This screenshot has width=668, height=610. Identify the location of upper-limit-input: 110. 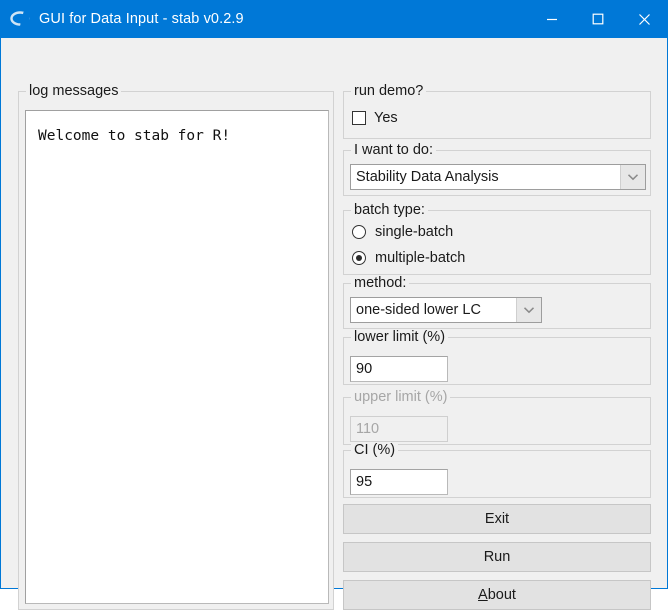
(399, 429).